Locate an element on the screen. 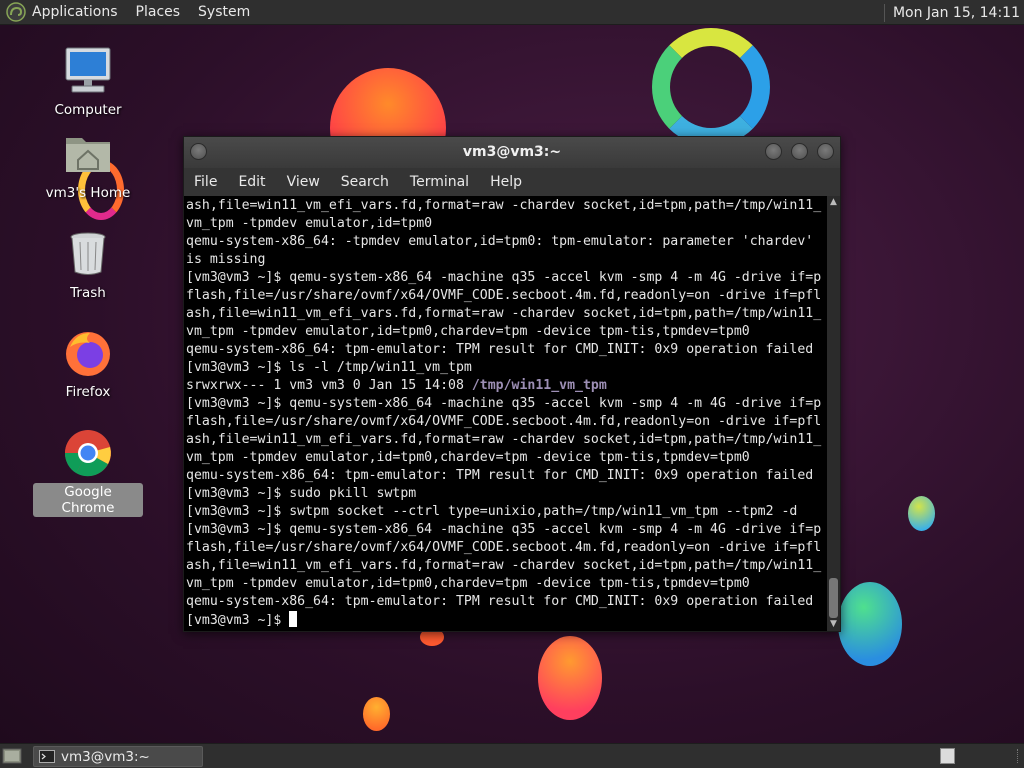 The image size is (1024, 768). desktop-icon-google-chrome: Google Chrome is located at coordinates (88, 472).